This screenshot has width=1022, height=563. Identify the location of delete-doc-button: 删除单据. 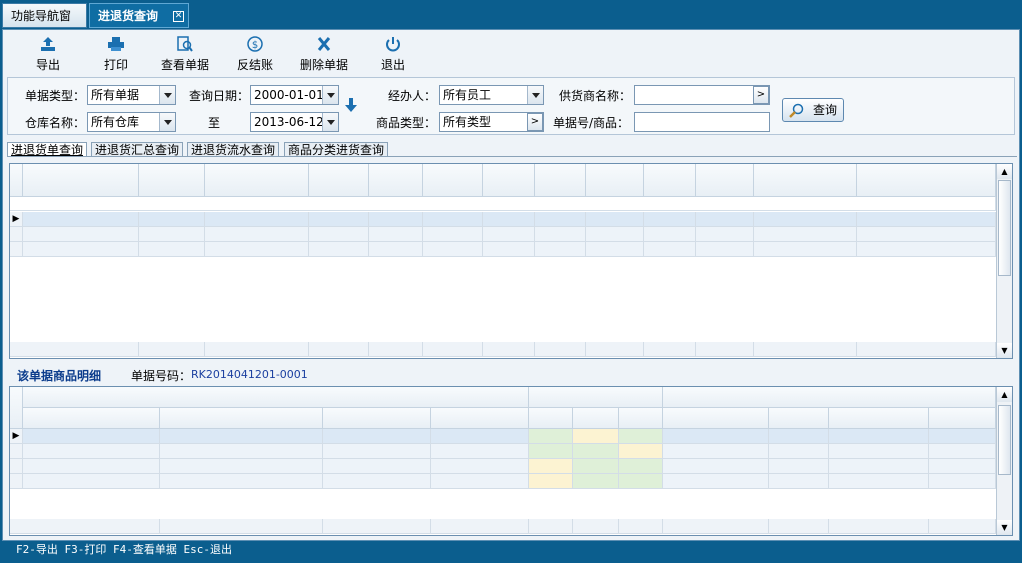
(324, 54).